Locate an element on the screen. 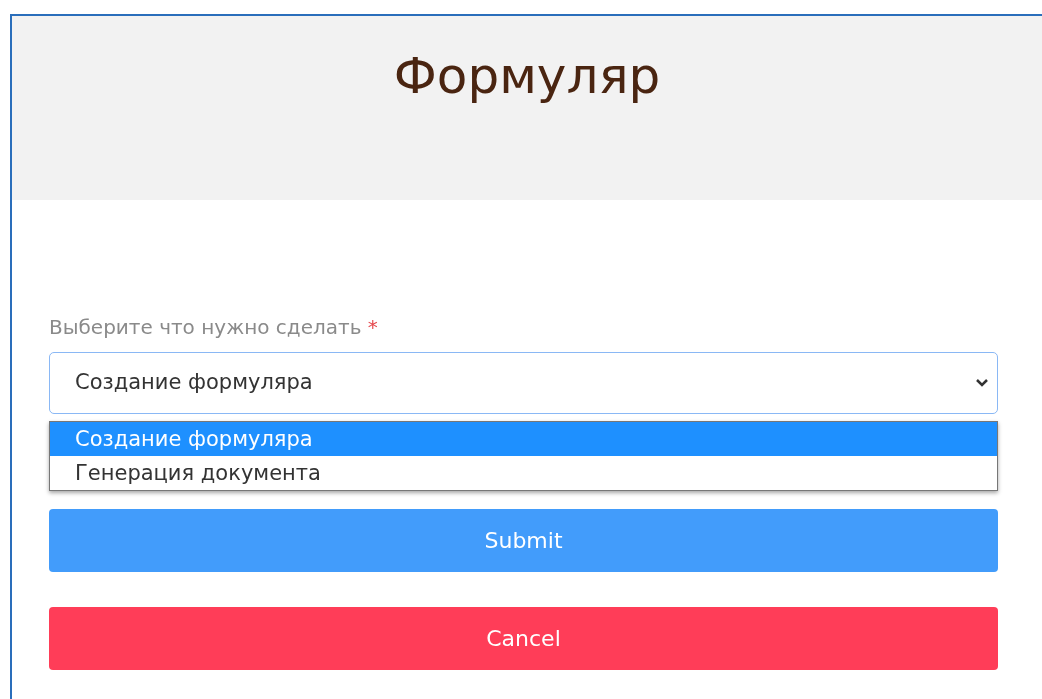 Image resolution: width=1042 pixels, height=699 pixels. dropdown-option: Создание формуляра is located at coordinates (523, 439).